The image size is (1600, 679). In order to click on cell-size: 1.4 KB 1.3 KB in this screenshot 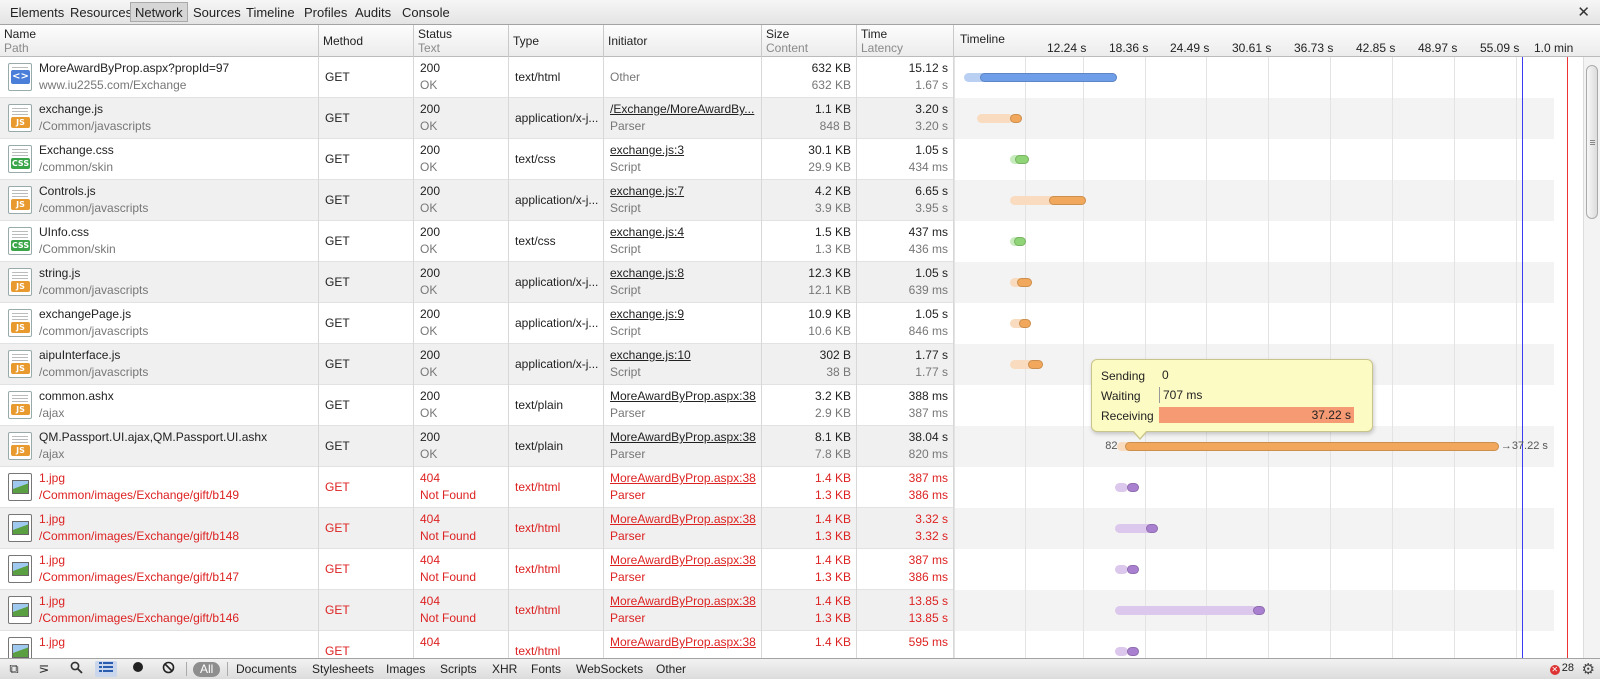, I will do `click(809, 487)`.